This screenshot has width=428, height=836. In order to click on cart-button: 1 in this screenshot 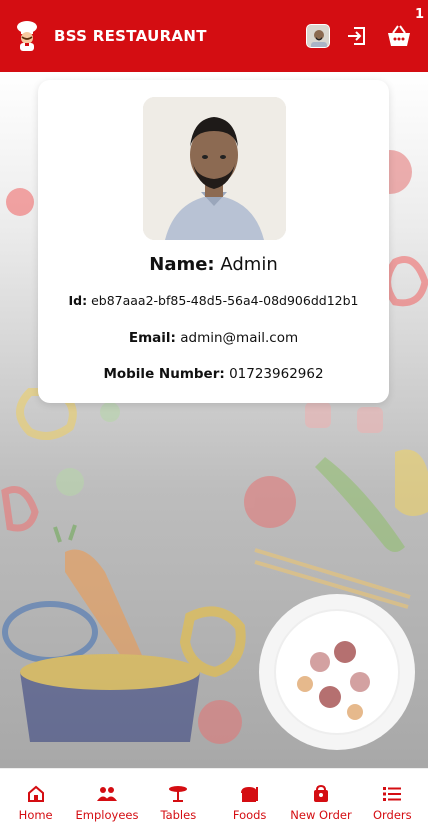, I will do `click(404, 29)`.